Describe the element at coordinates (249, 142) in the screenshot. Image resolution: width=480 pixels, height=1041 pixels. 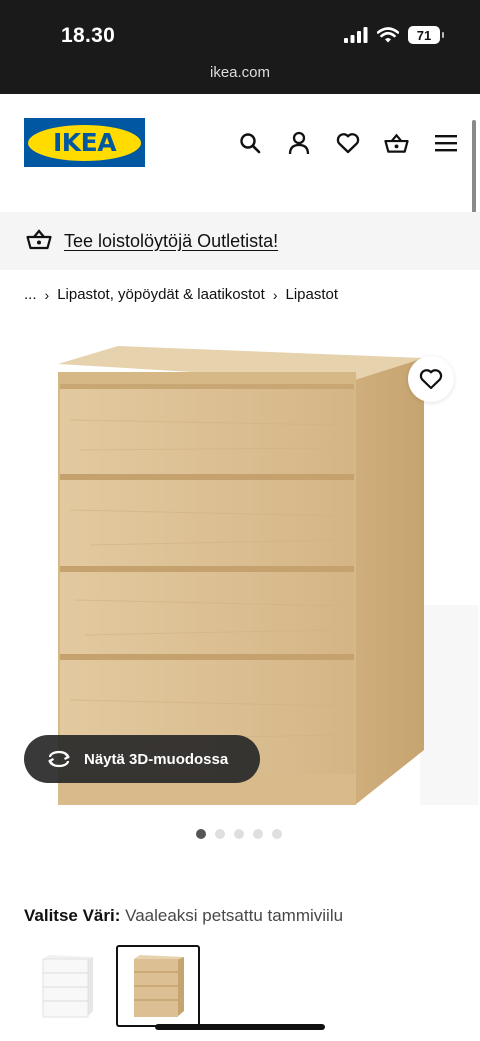
I see `search-icon` at that location.